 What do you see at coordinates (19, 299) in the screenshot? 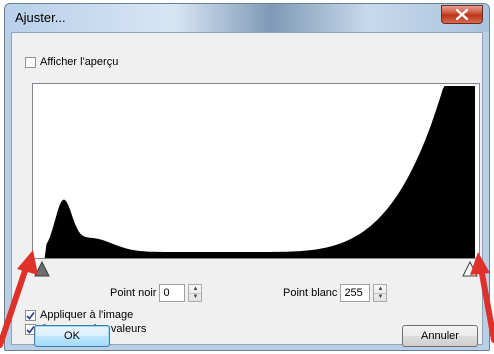
I see `left-annotation-arrow` at bounding box center [19, 299].